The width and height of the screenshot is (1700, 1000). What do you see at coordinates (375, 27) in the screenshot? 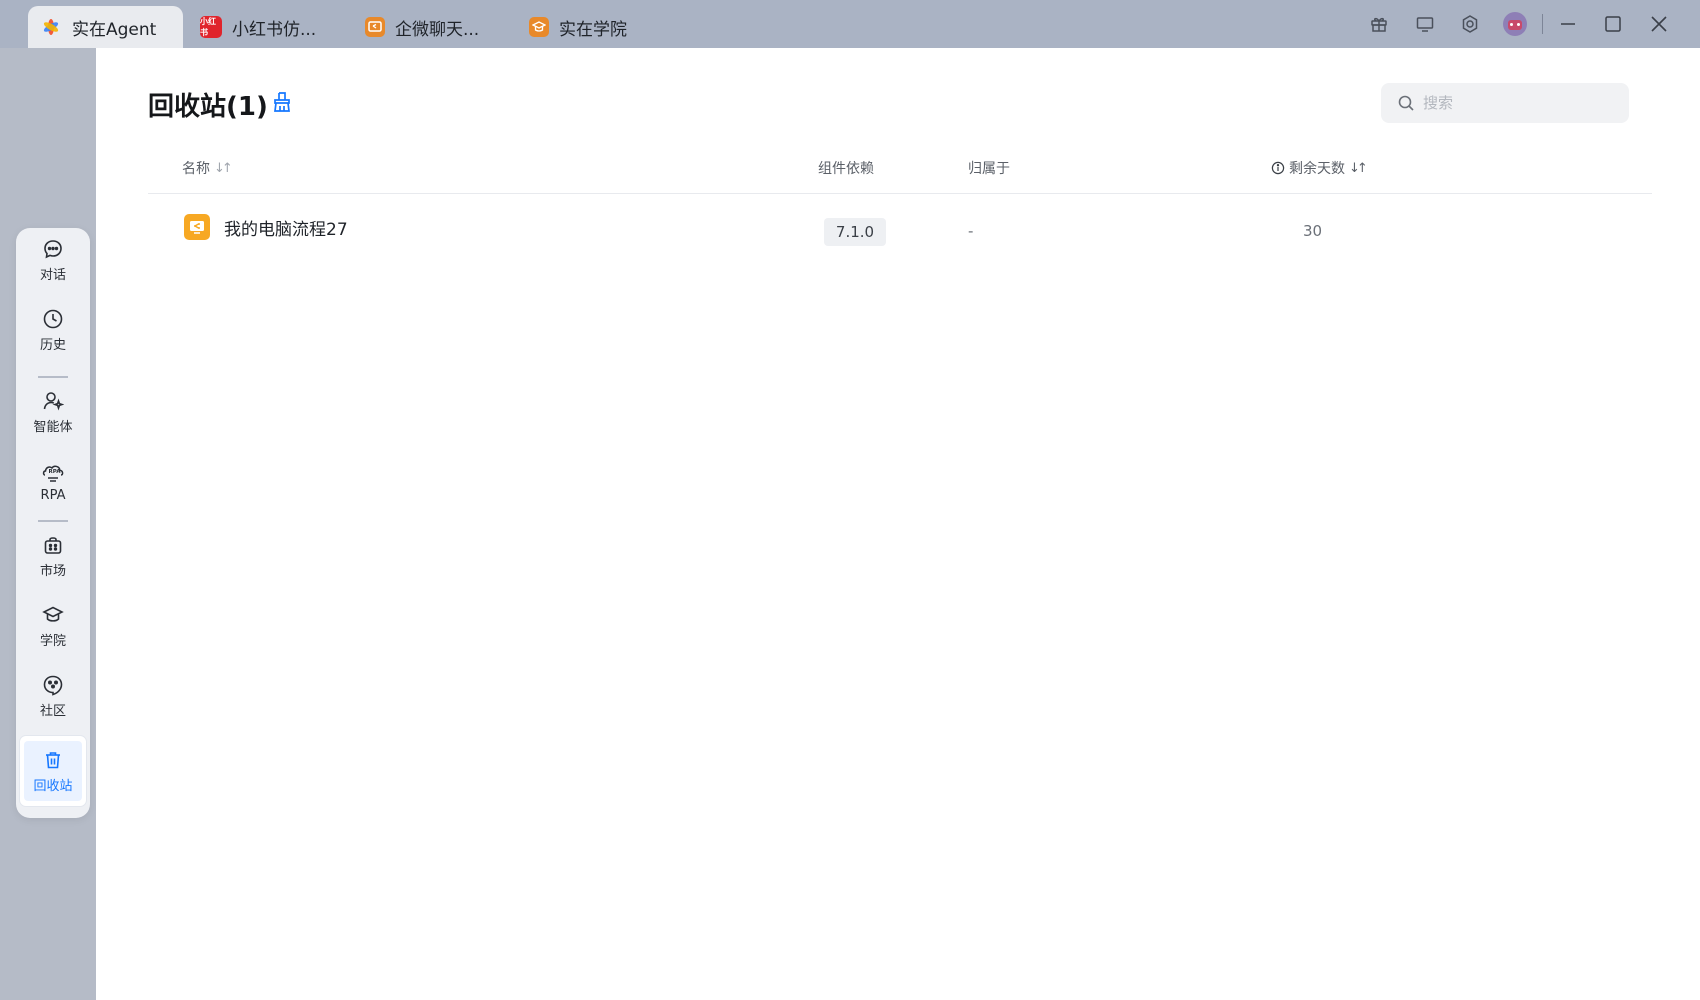
I see `workflow-icon` at bounding box center [375, 27].